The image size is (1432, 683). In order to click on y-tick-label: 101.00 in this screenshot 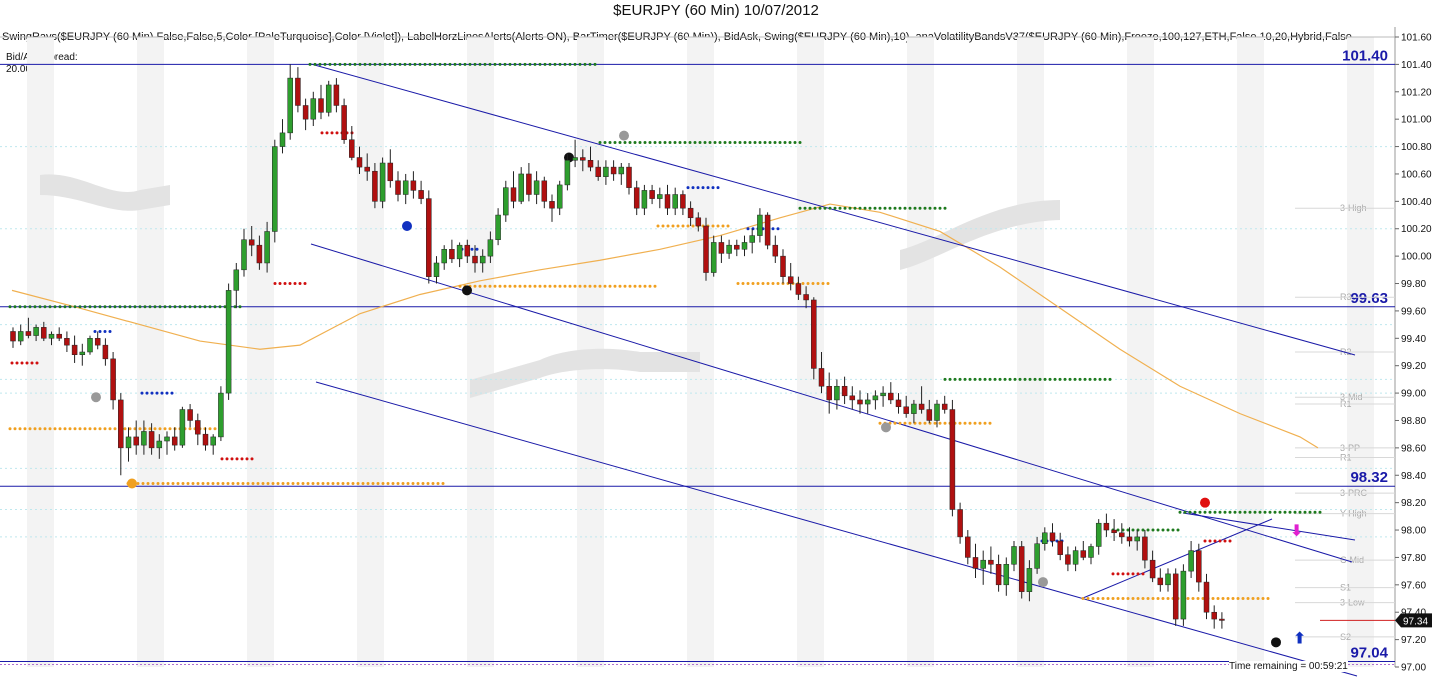, I will do `click(1416, 120)`.